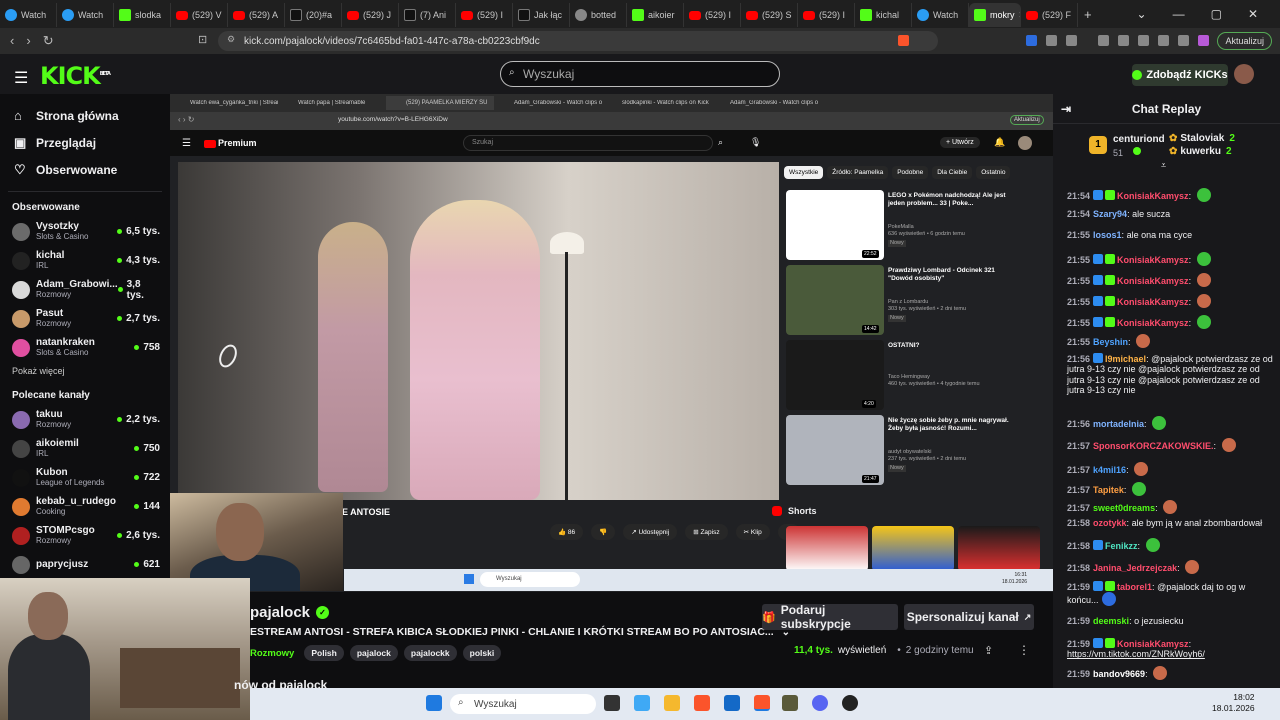 The image size is (1280, 720). I want to click on sidebar-item-heart: ♡ Obserwowane, so click(85, 169).